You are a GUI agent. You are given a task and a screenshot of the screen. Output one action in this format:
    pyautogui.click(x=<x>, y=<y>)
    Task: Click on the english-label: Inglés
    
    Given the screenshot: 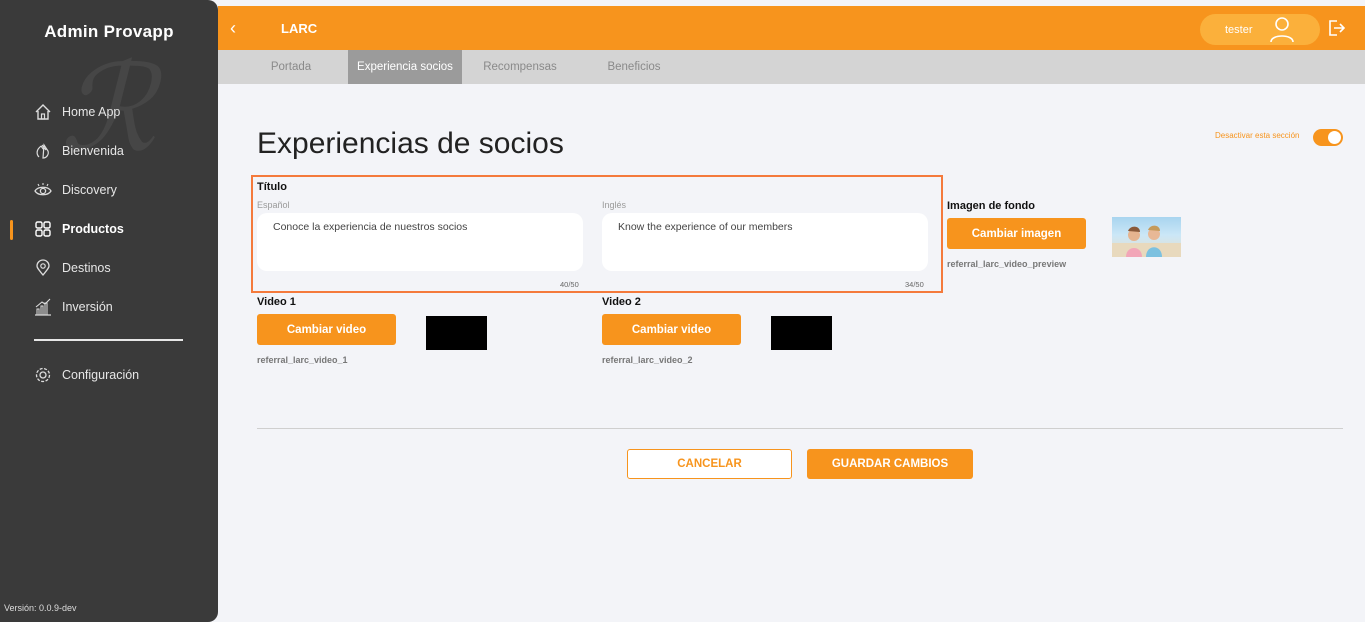 What is the action you would take?
    pyautogui.click(x=614, y=205)
    